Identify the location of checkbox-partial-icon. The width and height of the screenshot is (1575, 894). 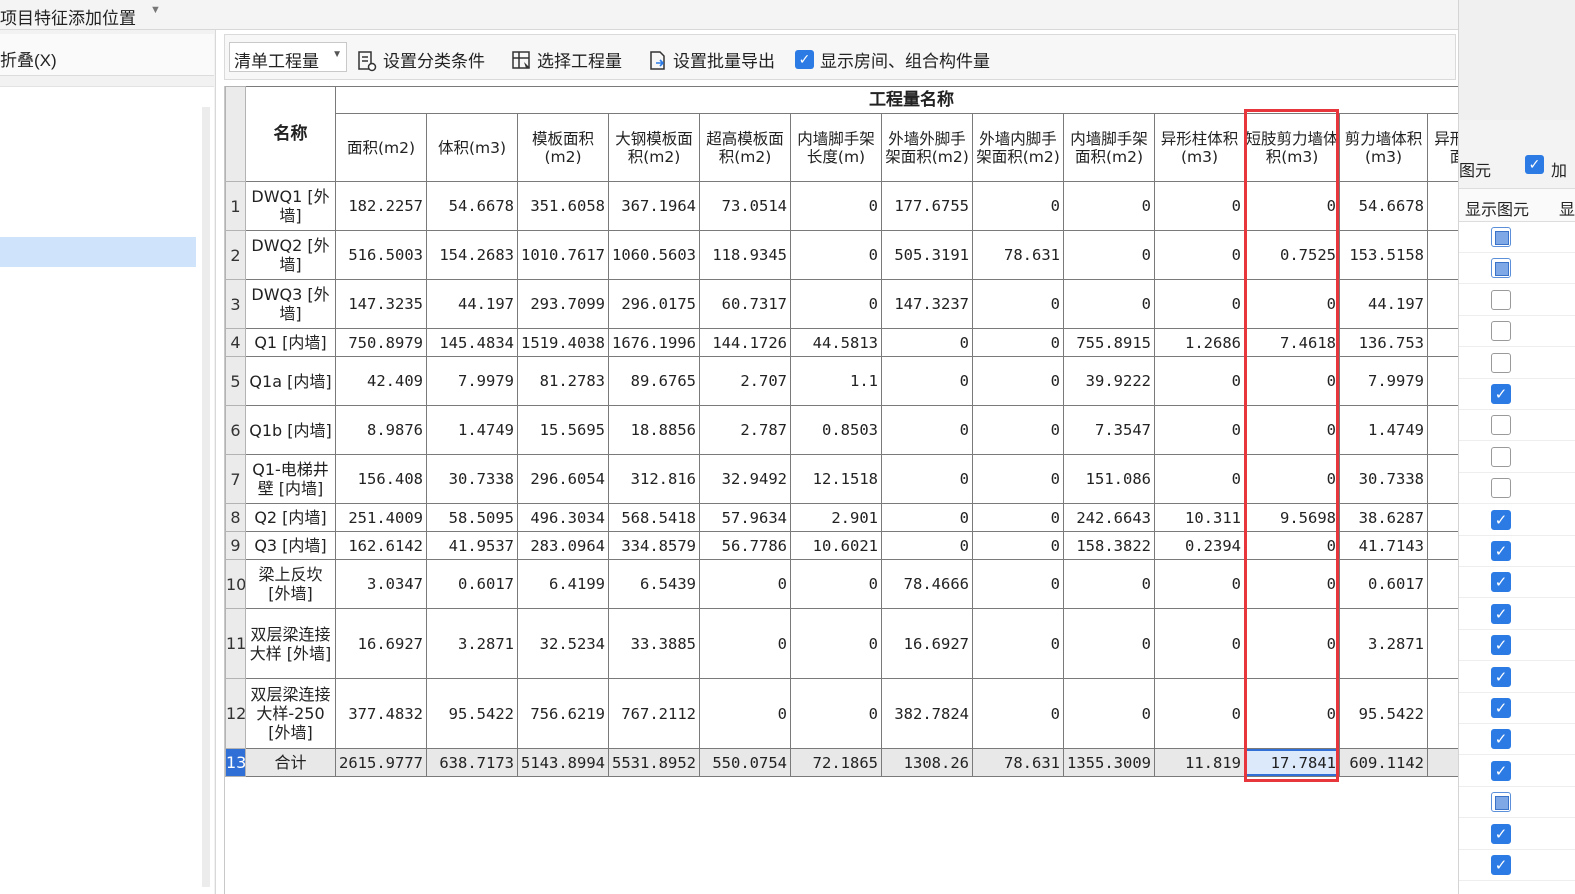
(1501, 268).